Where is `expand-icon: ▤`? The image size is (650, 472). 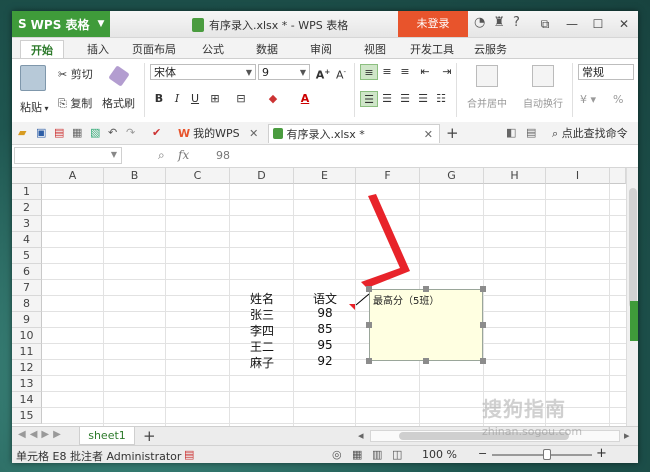 expand-icon: ▤ is located at coordinates (532, 132).